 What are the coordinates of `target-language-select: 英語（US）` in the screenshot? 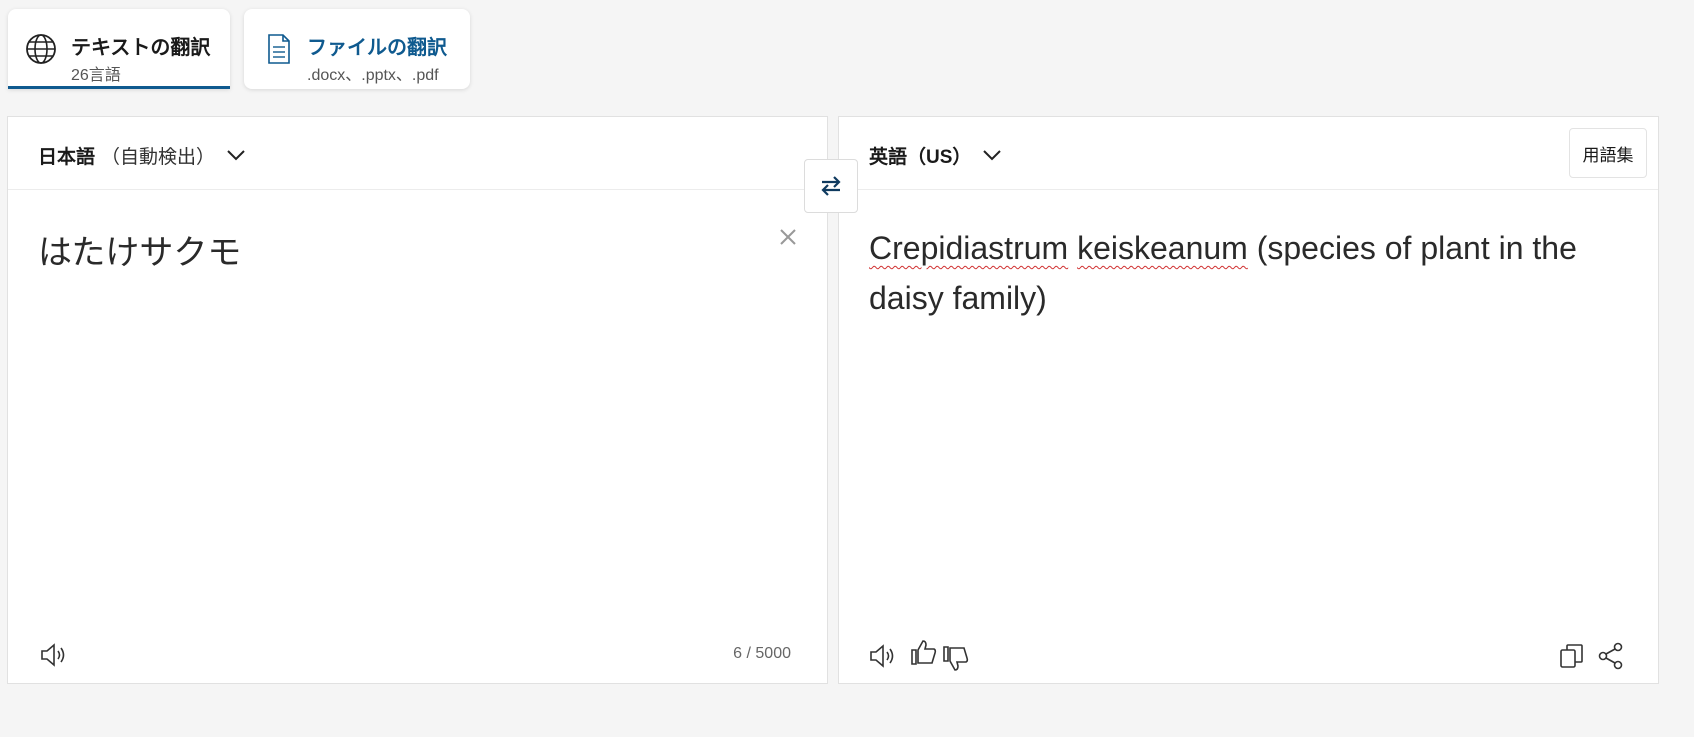 It's located at (936, 155).